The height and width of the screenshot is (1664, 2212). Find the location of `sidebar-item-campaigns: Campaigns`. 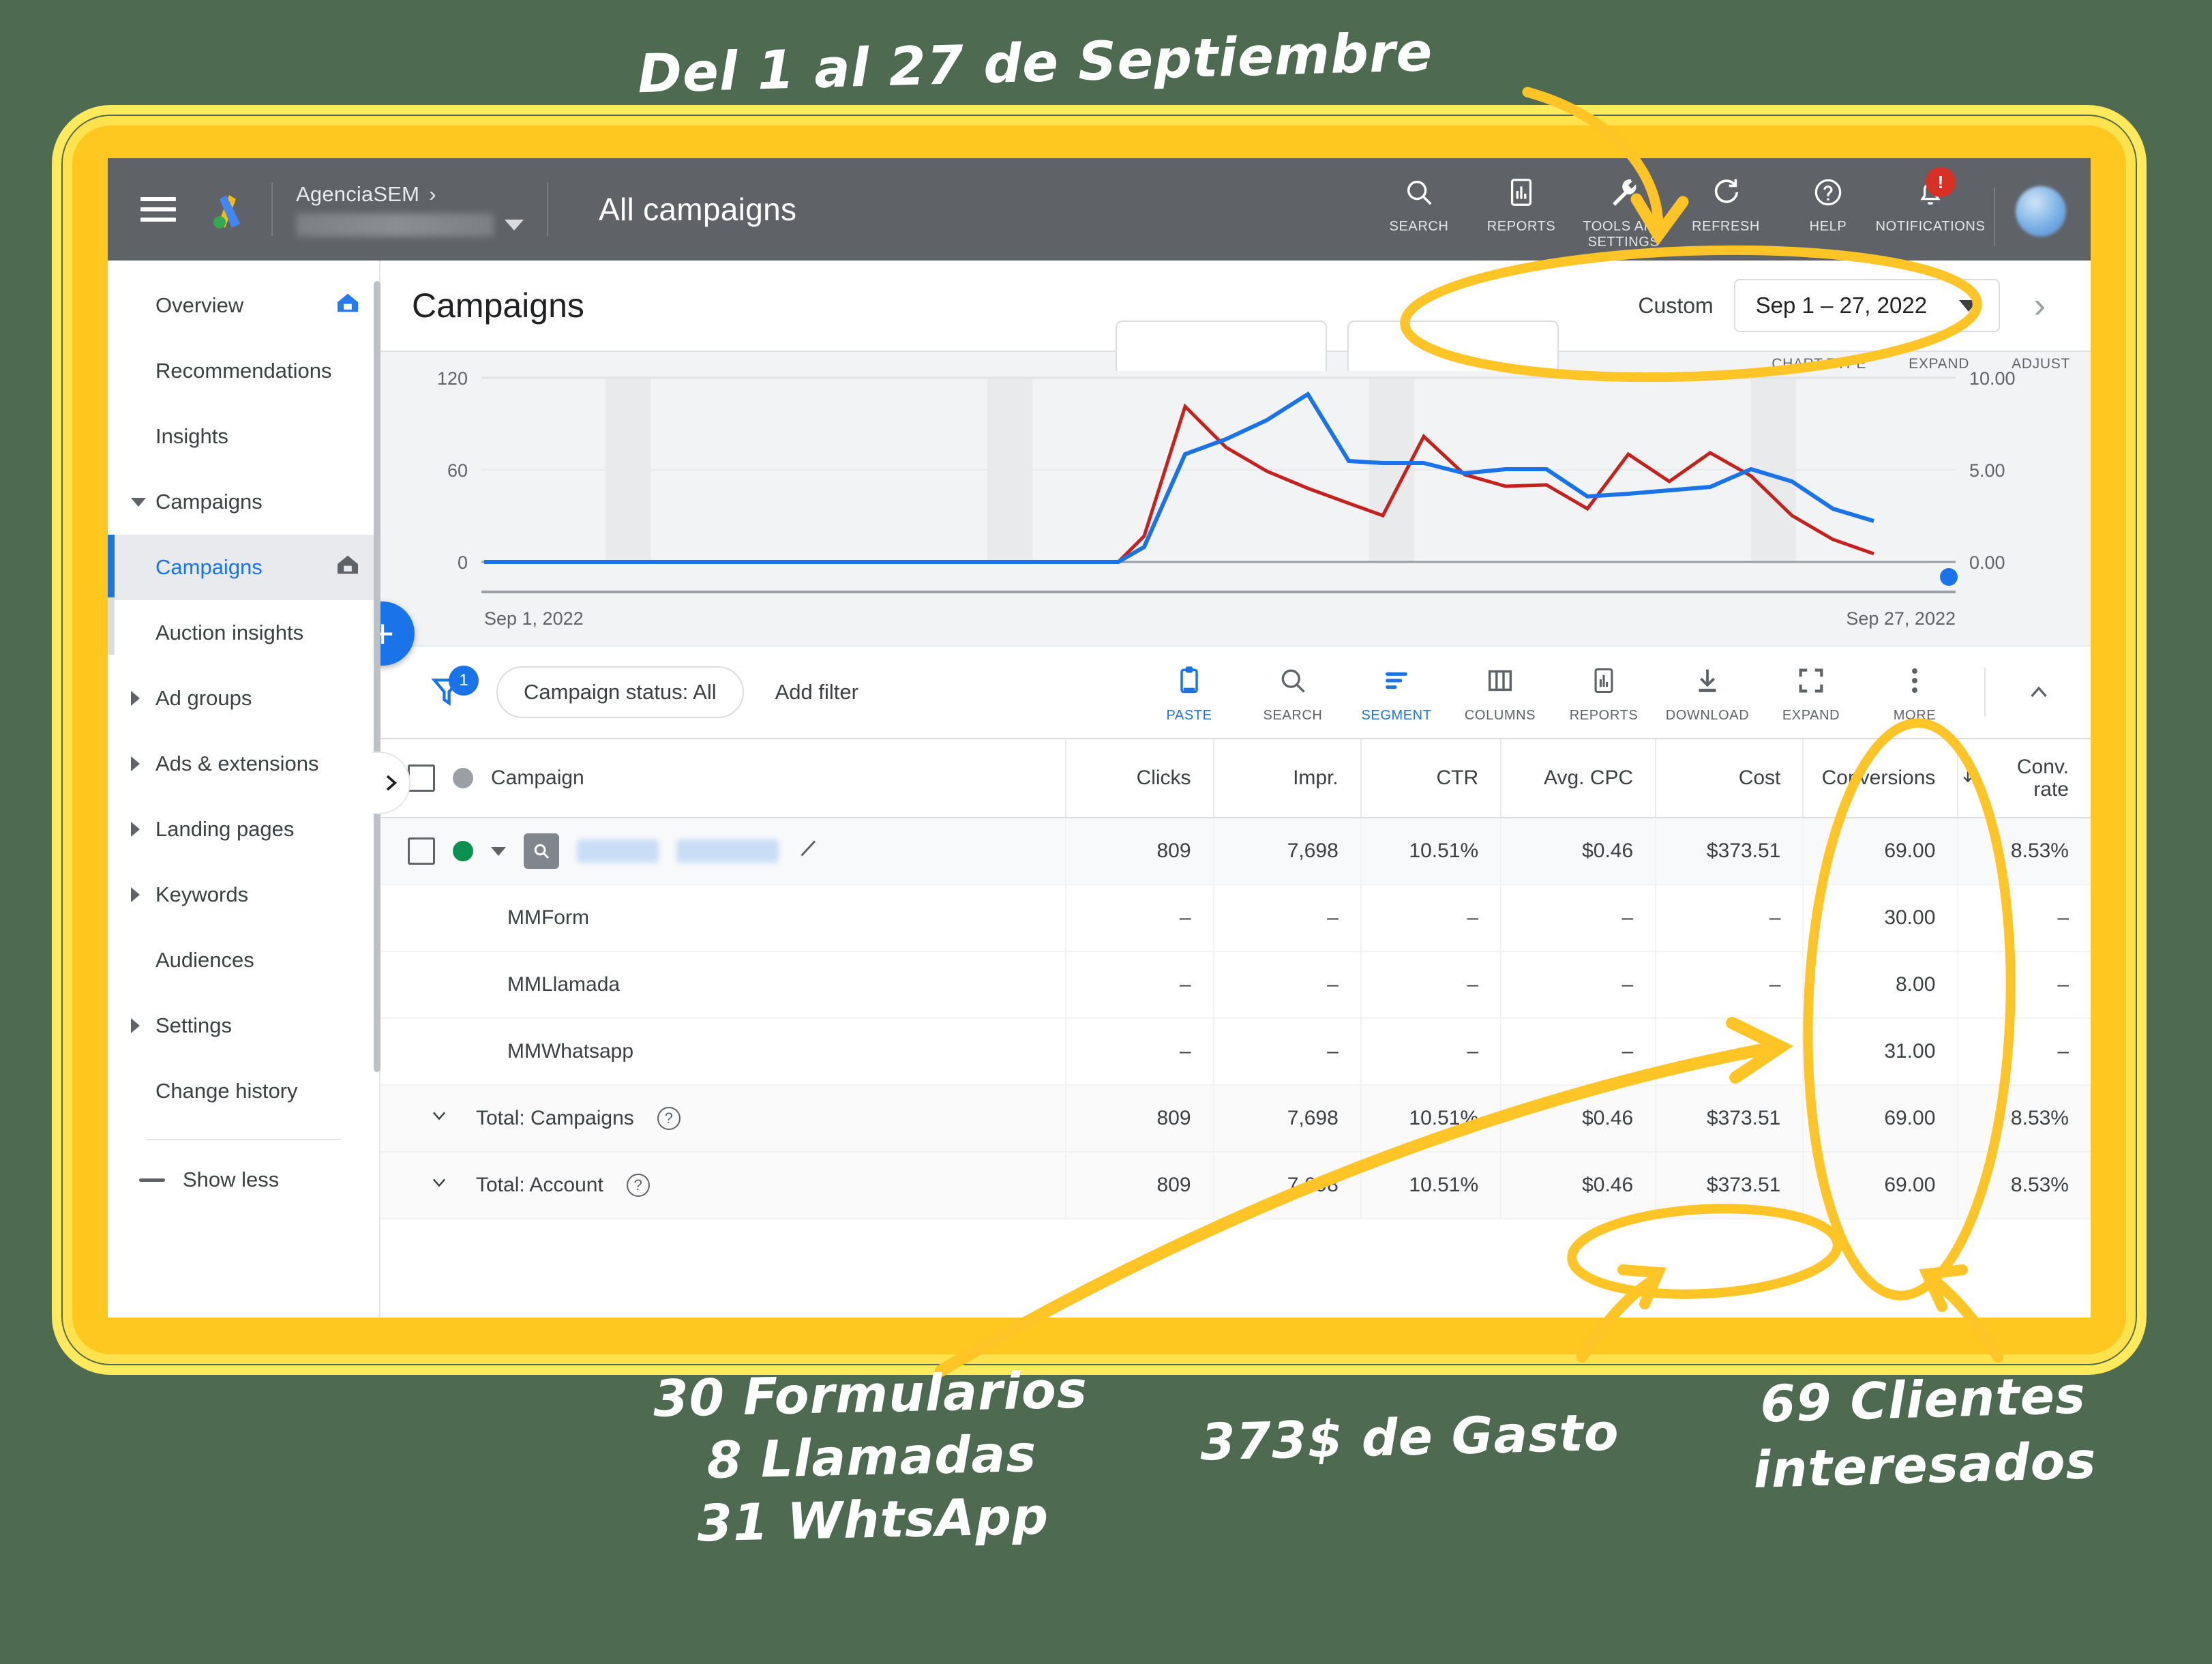

sidebar-item-campaigns: Campaigns is located at coordinates (243, 567).